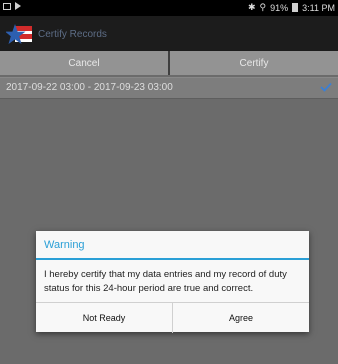 This screenshot has width=338, height=364. I want to click on record-period: 2017-09-22 03:00 - 2017-09-23 03:00, so click(89, 87).